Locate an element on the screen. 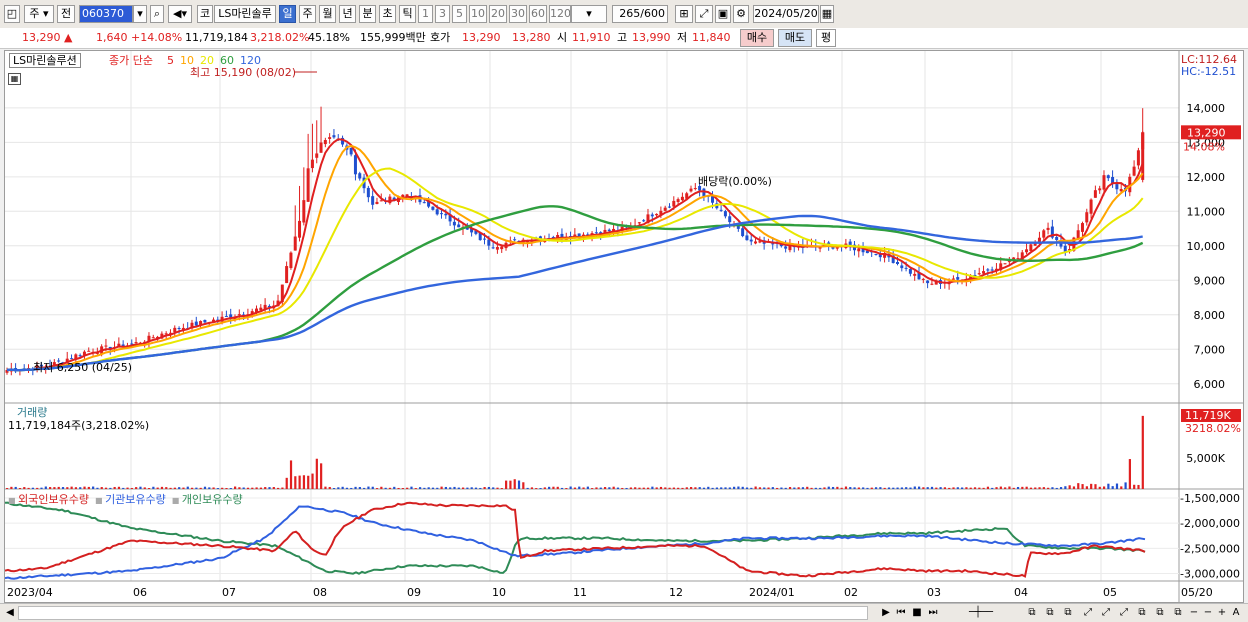 This screenshot has height=622, width=1248. bottom-controls: ◀ ▶ ⏮ ■ ⏭ ─┼── ⧉ ⧉ ⧉ ⤢ ⤢ ⤢ ⧉ ⧉ ⧉ − − + A is located at coordinates (624, 612).